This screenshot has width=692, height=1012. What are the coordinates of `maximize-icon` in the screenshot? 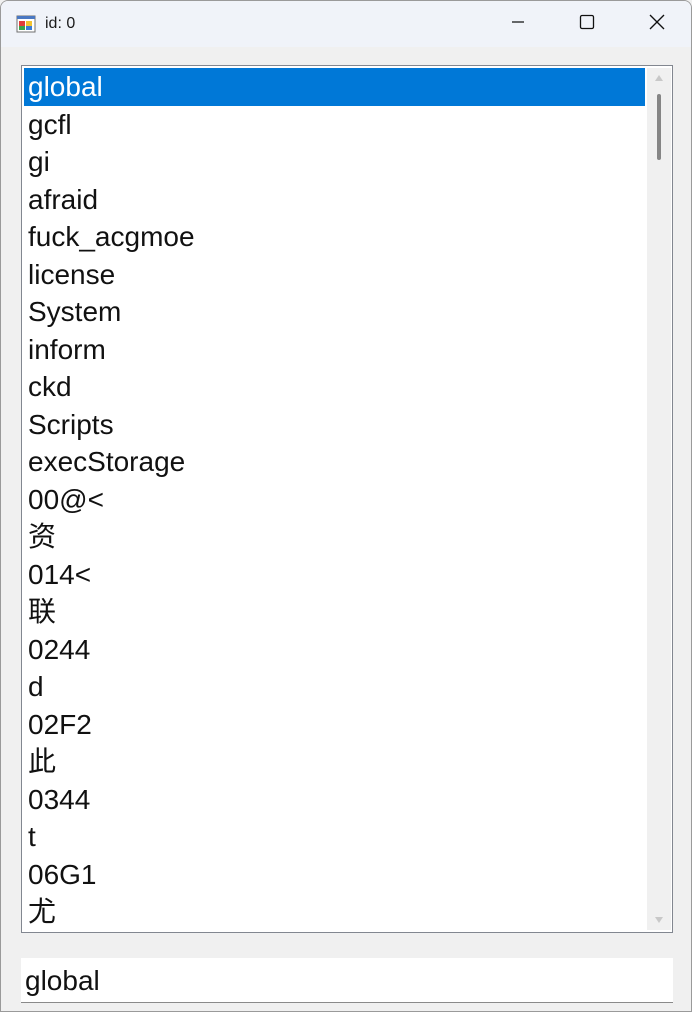 It's located at (587, 24).